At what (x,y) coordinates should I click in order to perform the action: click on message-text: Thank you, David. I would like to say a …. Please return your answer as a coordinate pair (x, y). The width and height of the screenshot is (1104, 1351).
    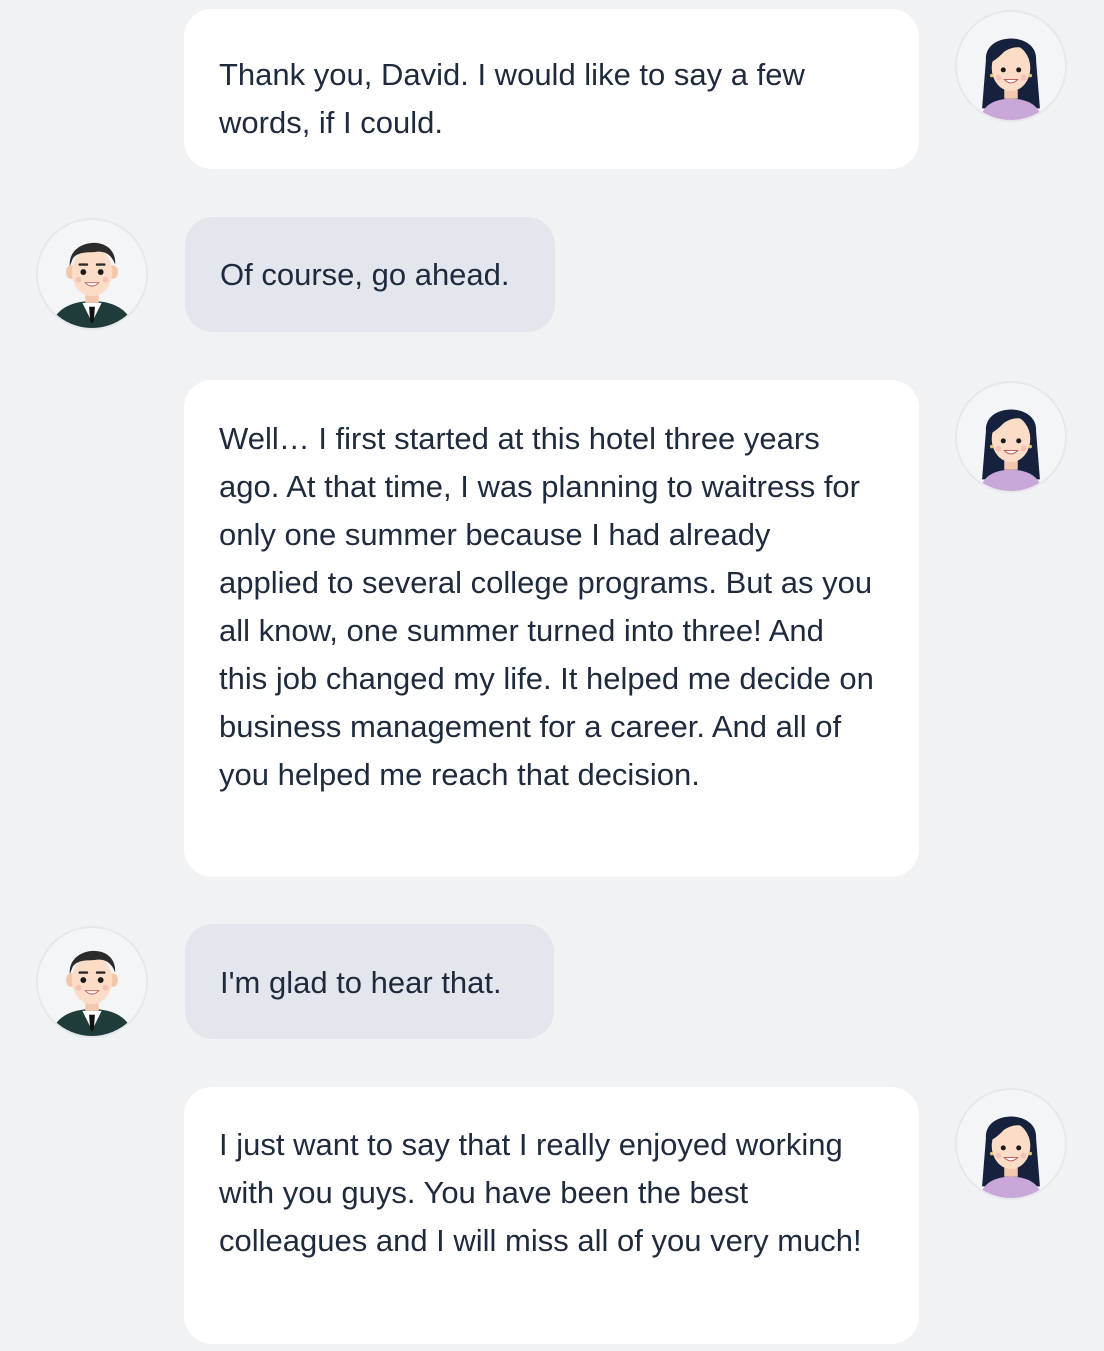
    Looking at the image, I should click on (512, 98).